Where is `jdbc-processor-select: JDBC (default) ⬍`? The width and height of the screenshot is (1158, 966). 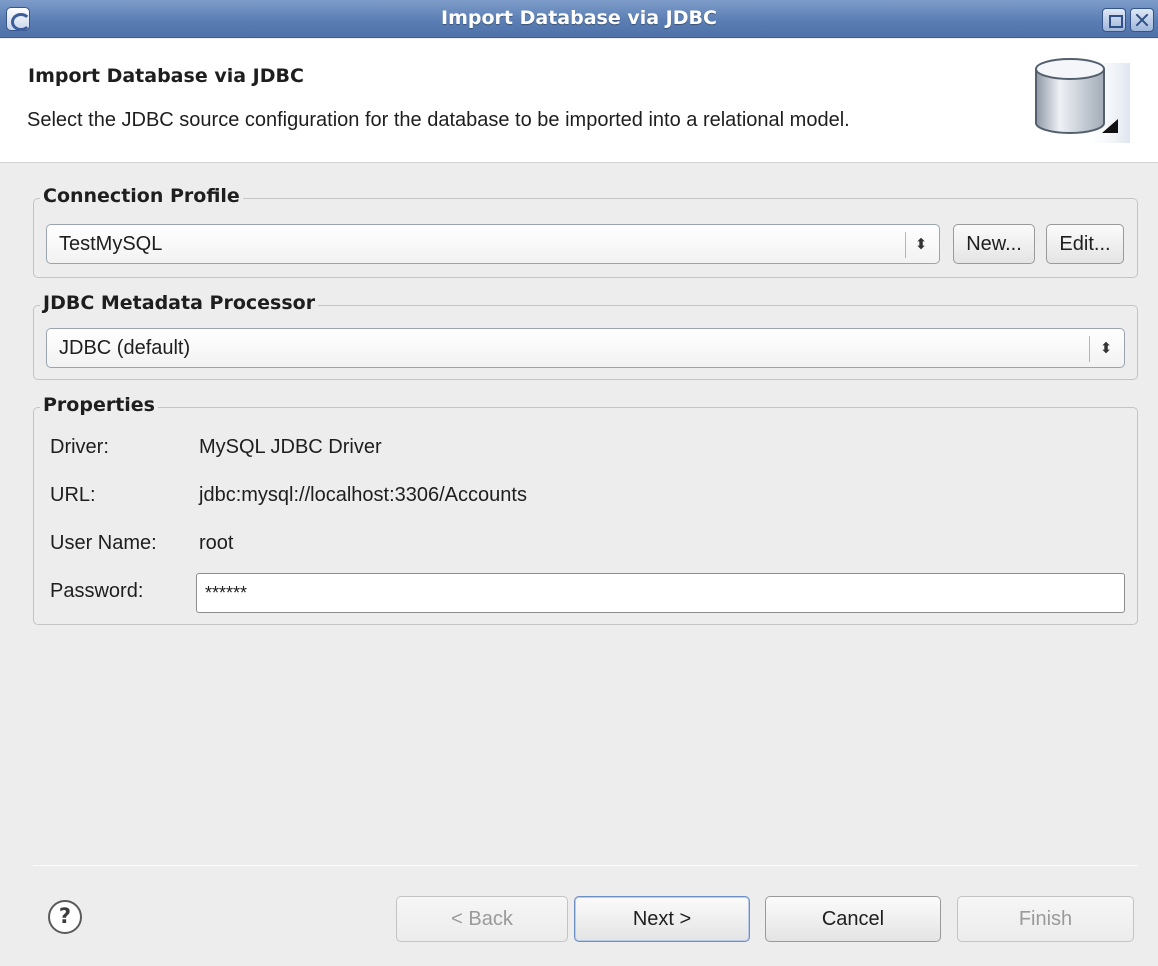
jdbc-processor-select: JDBC (default) ⬍ is located at coordinates (585, 348).